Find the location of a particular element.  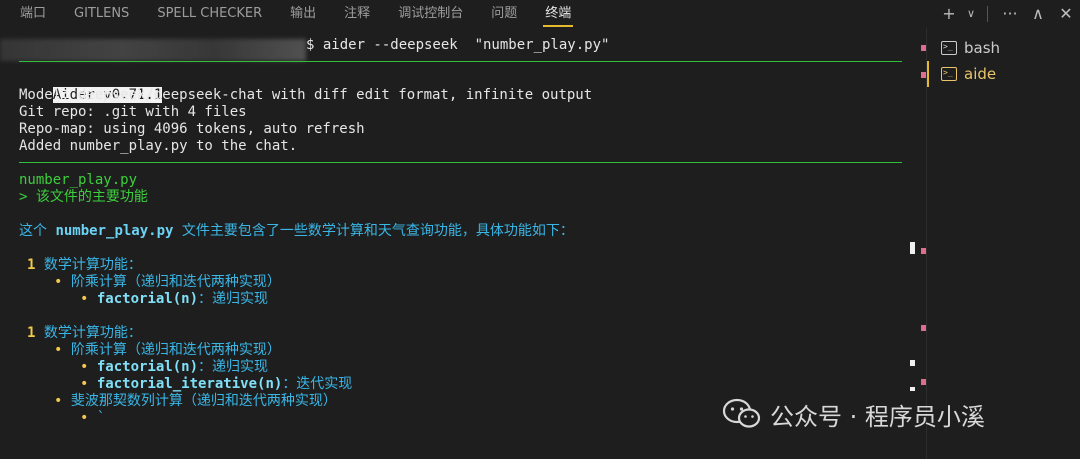

bullet-text: 斐波那契数列计算（递归和迭代两种实现） is located at coordinates (203, 401).